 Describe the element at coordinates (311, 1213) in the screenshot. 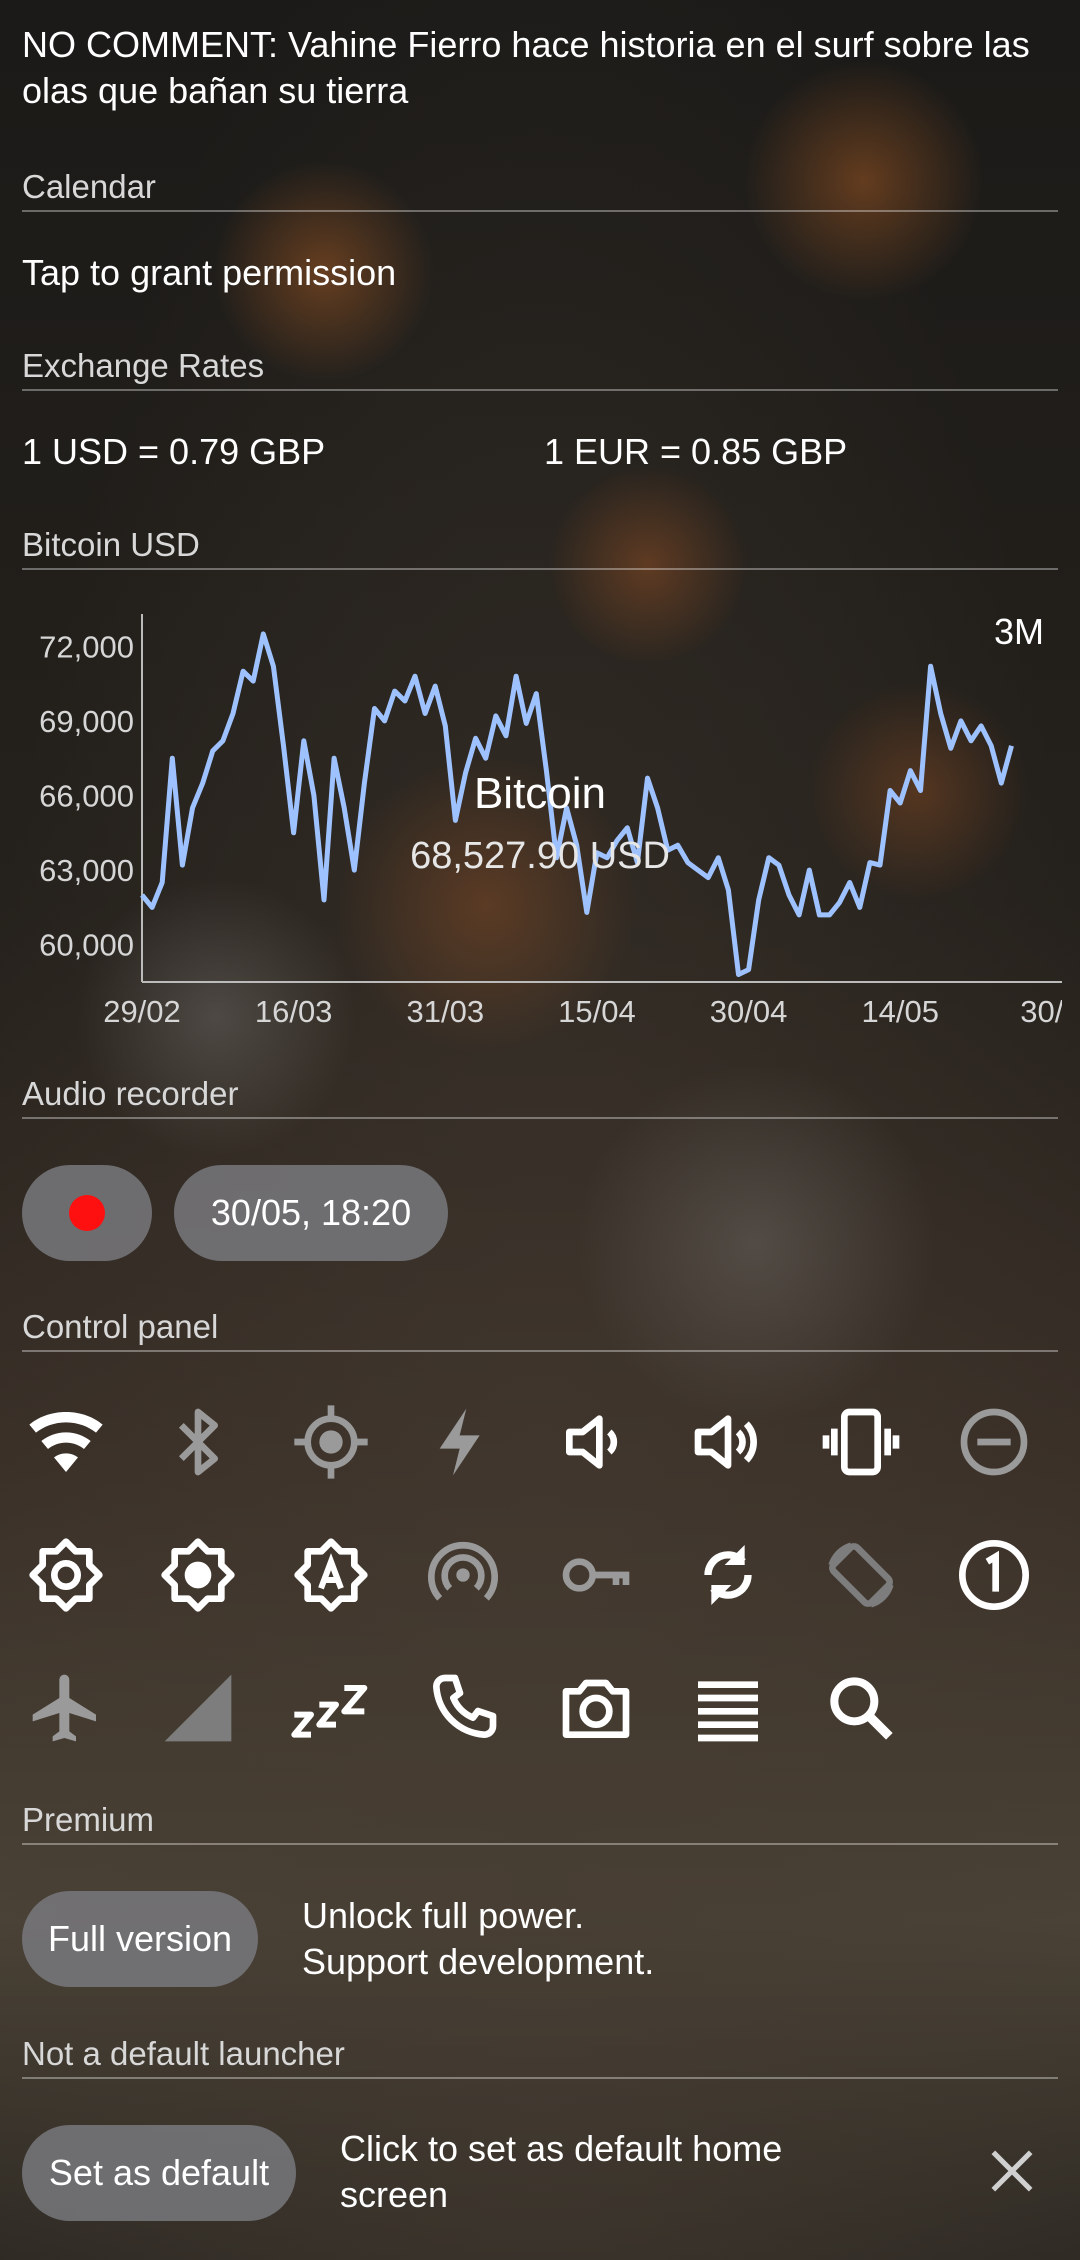

I see `recording-timestamp-button: 30/05, 18:20` at that location.